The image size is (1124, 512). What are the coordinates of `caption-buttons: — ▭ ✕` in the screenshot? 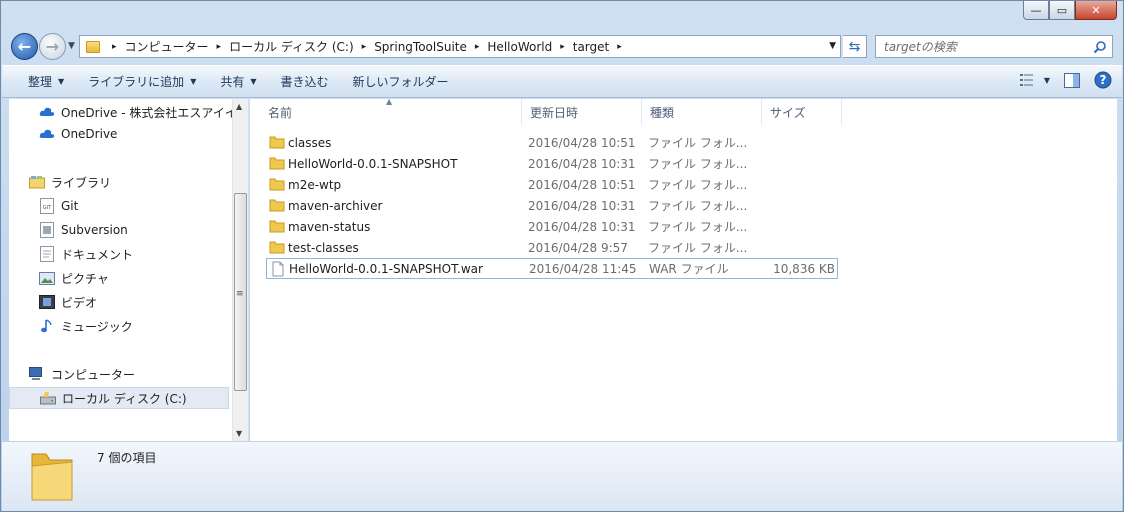 It's located at (1070, 10).